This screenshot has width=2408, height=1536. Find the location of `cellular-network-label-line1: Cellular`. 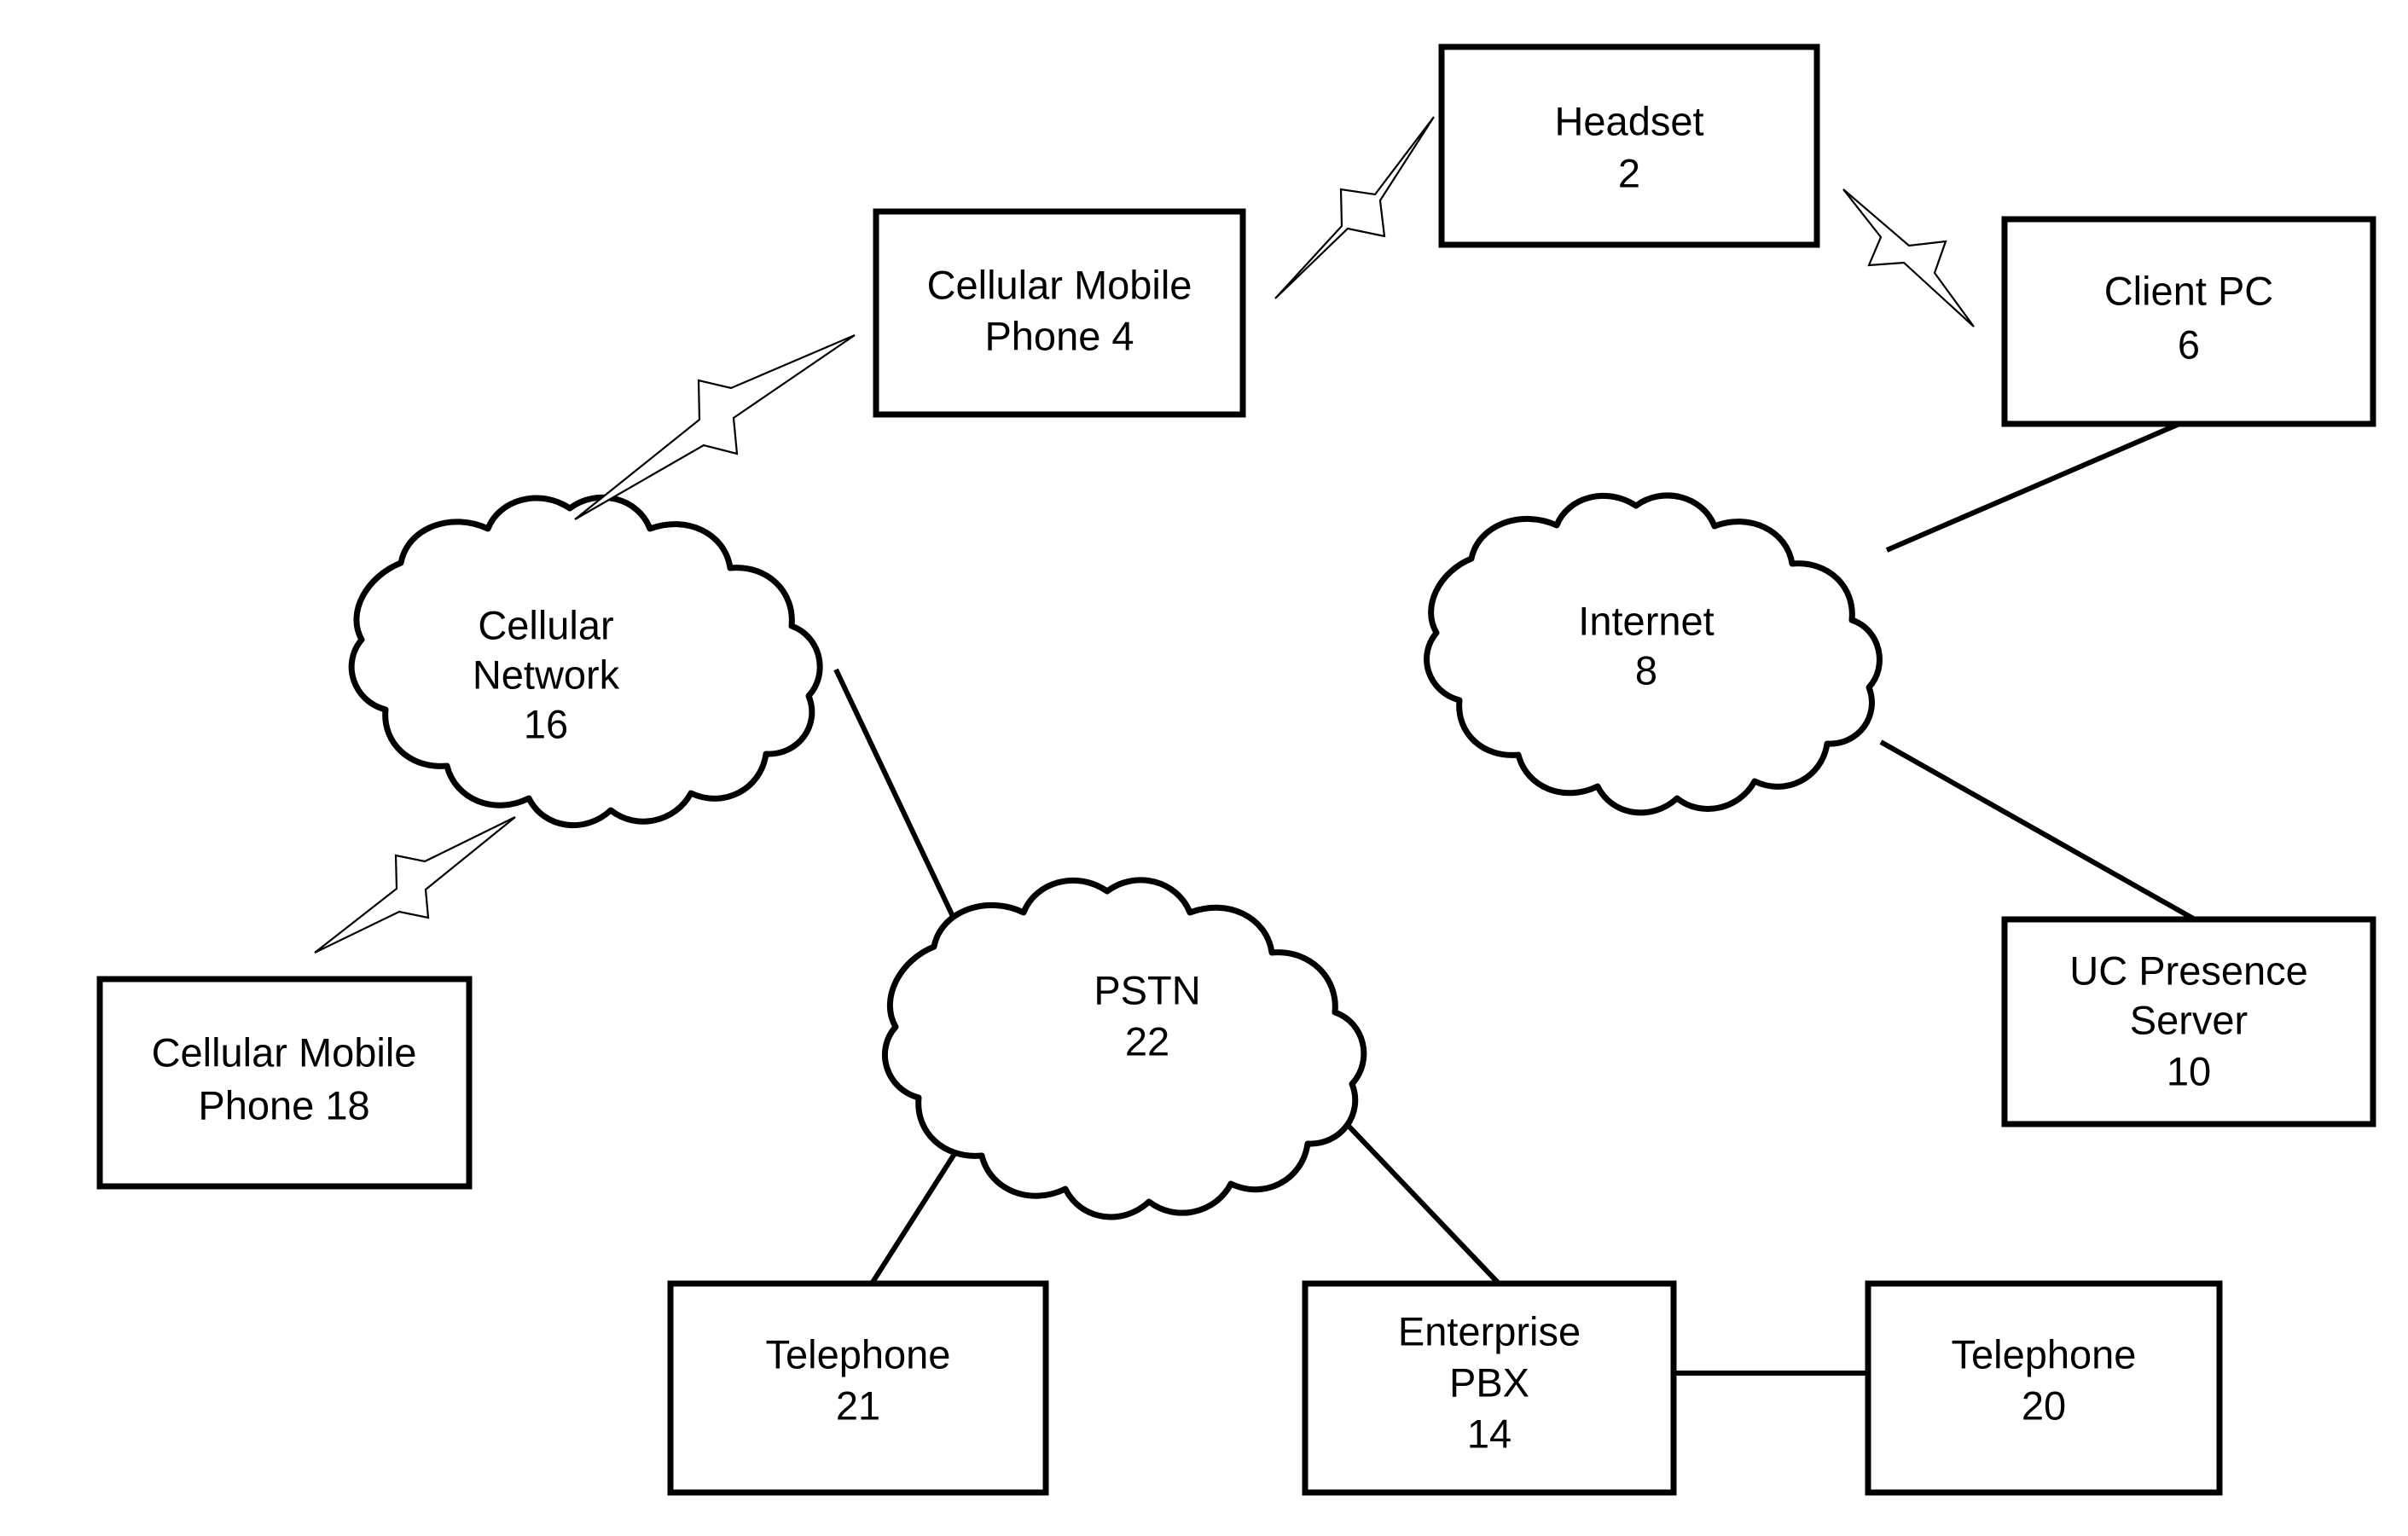

cellular-network-label-line1: Cellular is located at coordinates (545, 624).